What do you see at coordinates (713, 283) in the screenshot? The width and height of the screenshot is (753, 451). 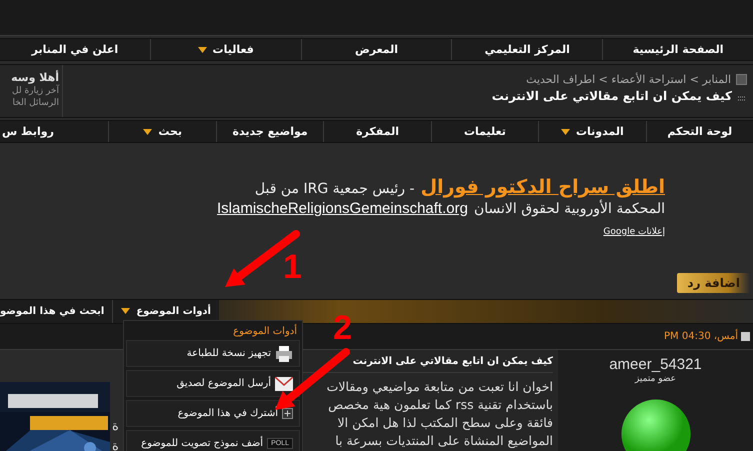 I see `reply-button: اضافة رد` at bounding box center [713, 283].